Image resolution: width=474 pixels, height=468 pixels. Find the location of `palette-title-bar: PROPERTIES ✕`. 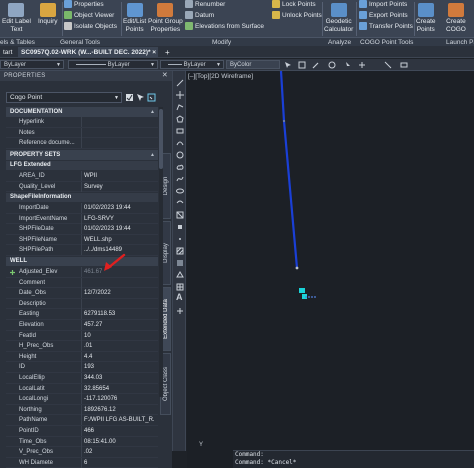

palette-title-bar: PROPERTIES ✕ is located at coordinates (86, 76).